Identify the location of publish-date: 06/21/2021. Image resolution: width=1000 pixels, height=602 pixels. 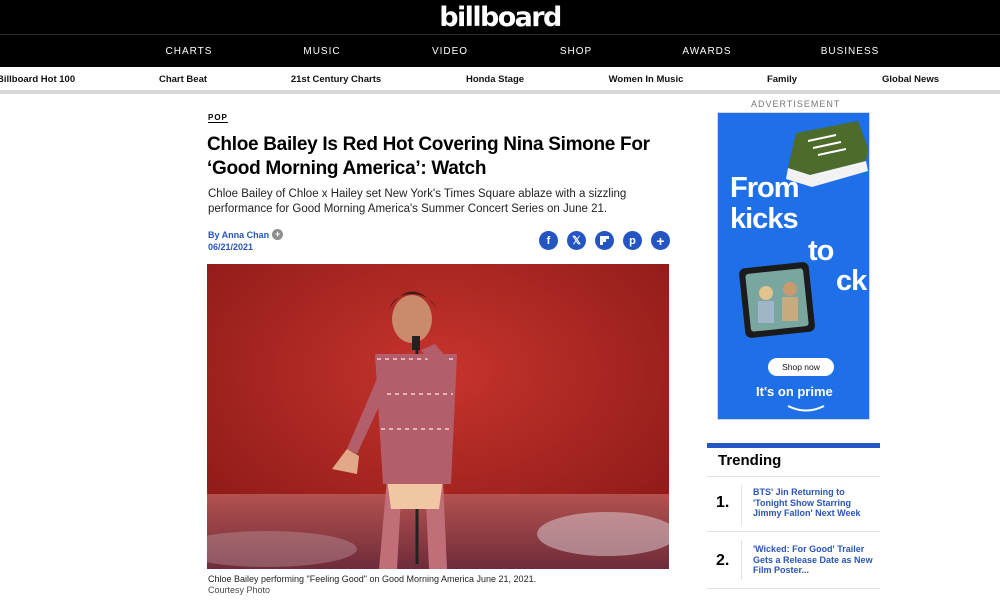
(231, 247).